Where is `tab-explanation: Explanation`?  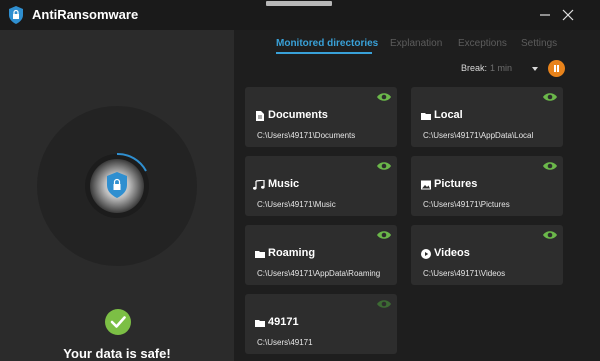
tab-explanation: Explanation is located at coordinates (416, 43).